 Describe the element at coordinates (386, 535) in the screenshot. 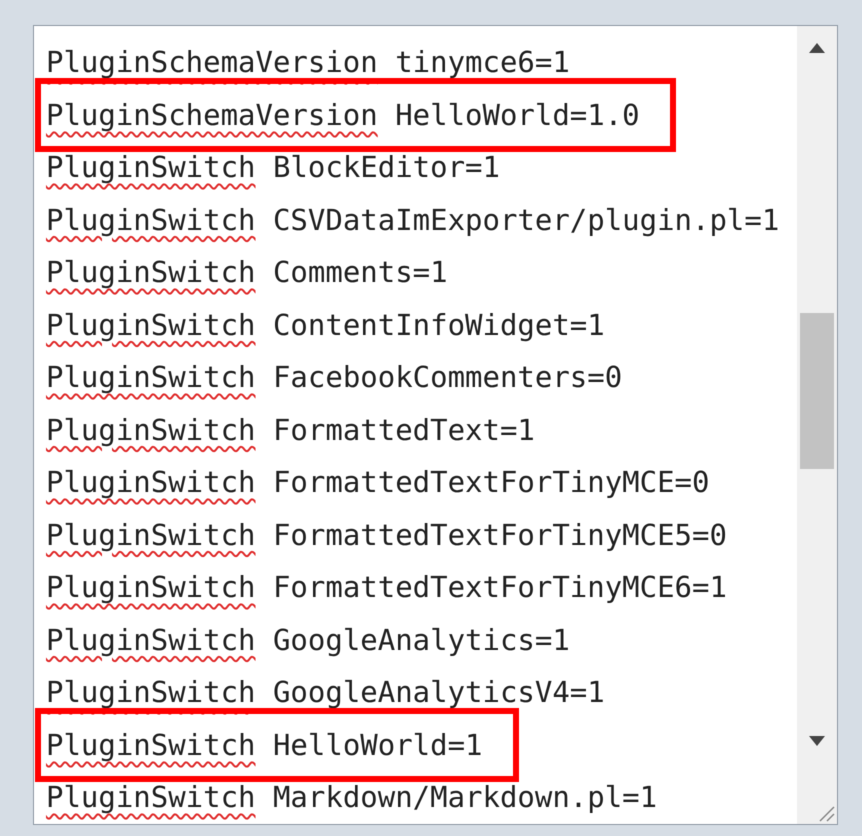

I see `text-line: PluginSwitch FormattedTextForTinyMCE5=0` at that location.